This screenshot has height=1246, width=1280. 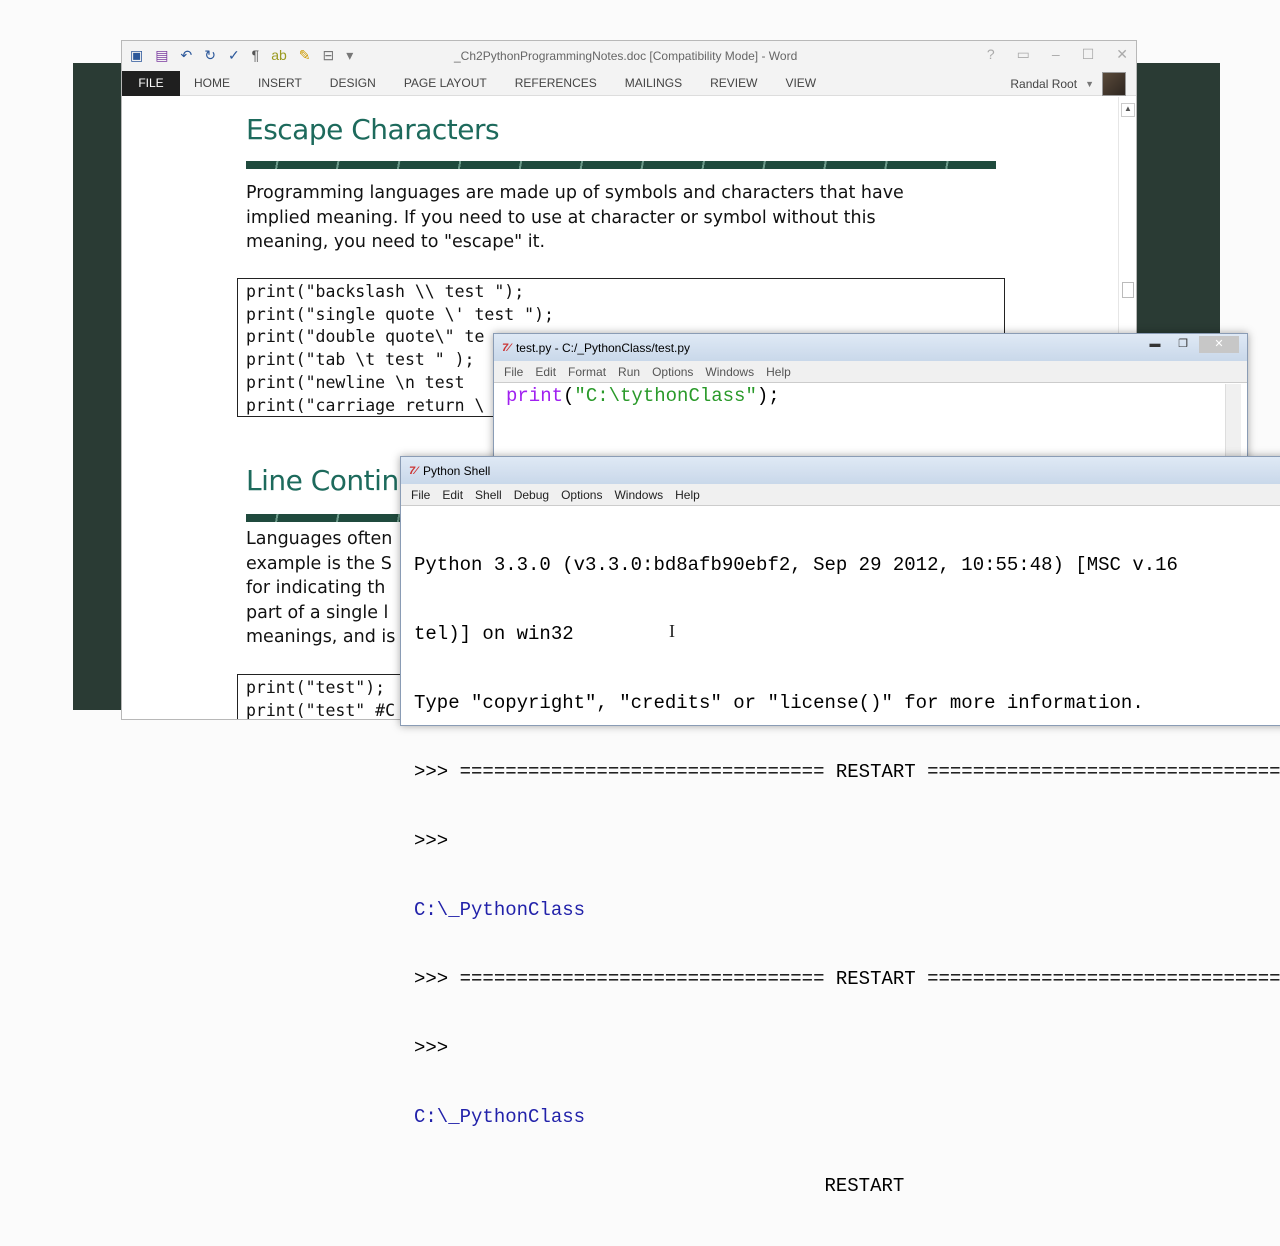 What do you see at coordinates (137, 55) in the screenshot?
I see `word-logo-icon: ▣` at bounding box center [137, 55].